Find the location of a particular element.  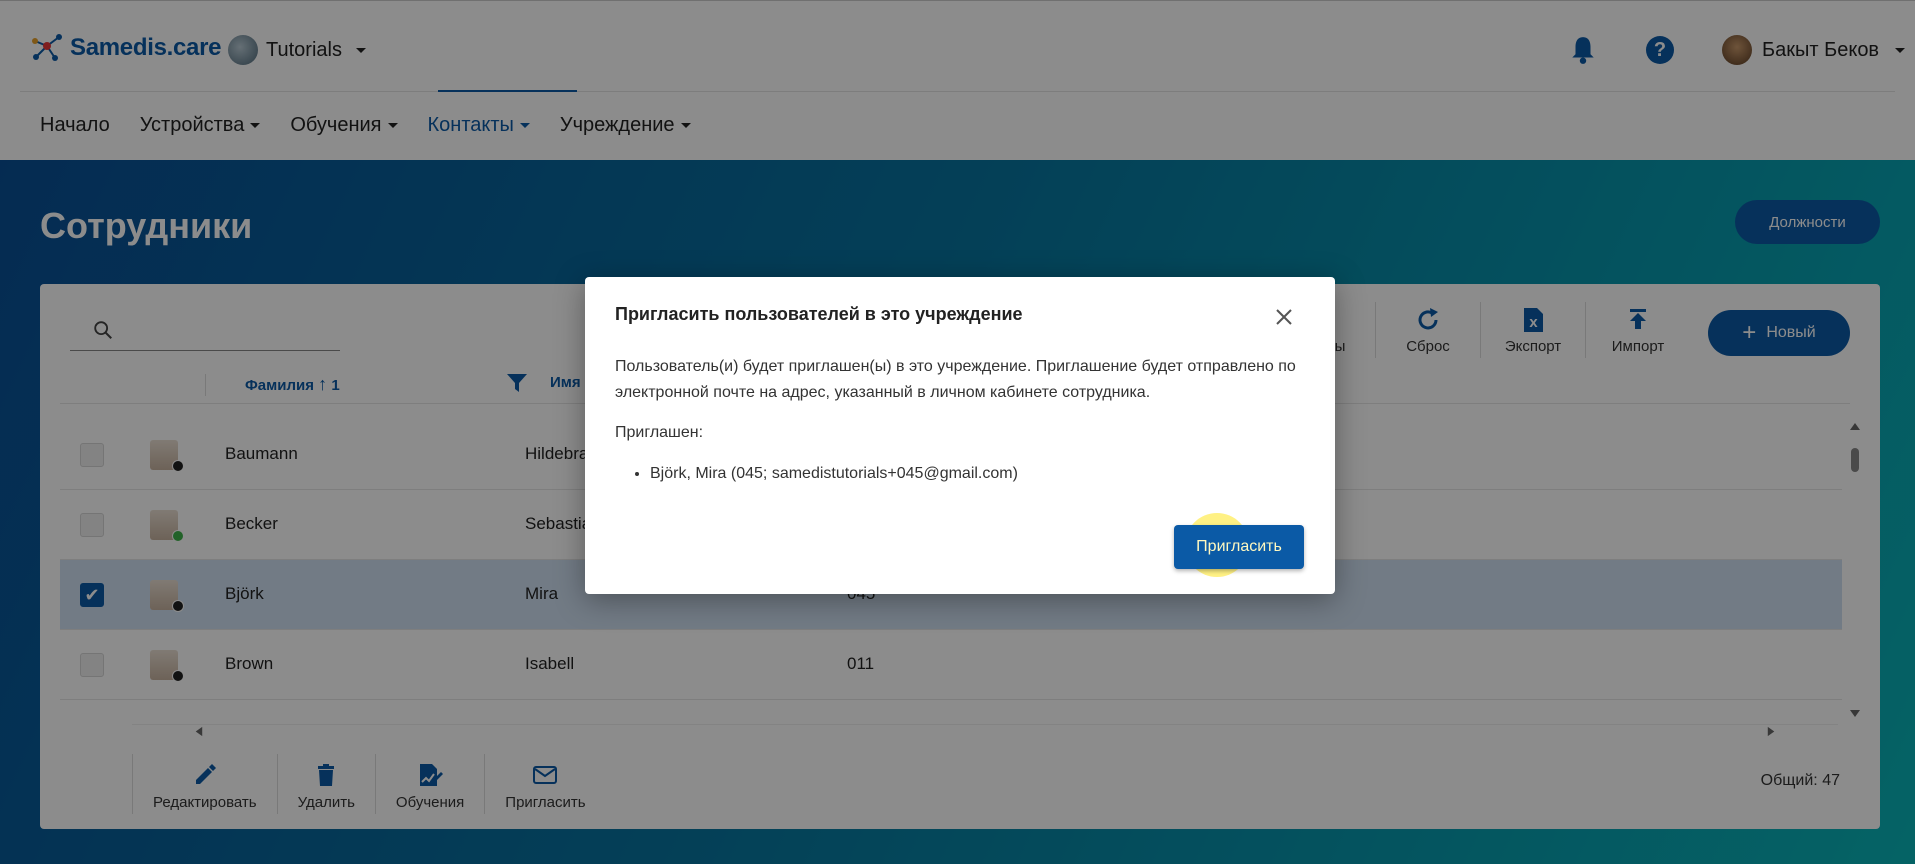

invited-label: Приглашен: is located at coordinates (659, 432).